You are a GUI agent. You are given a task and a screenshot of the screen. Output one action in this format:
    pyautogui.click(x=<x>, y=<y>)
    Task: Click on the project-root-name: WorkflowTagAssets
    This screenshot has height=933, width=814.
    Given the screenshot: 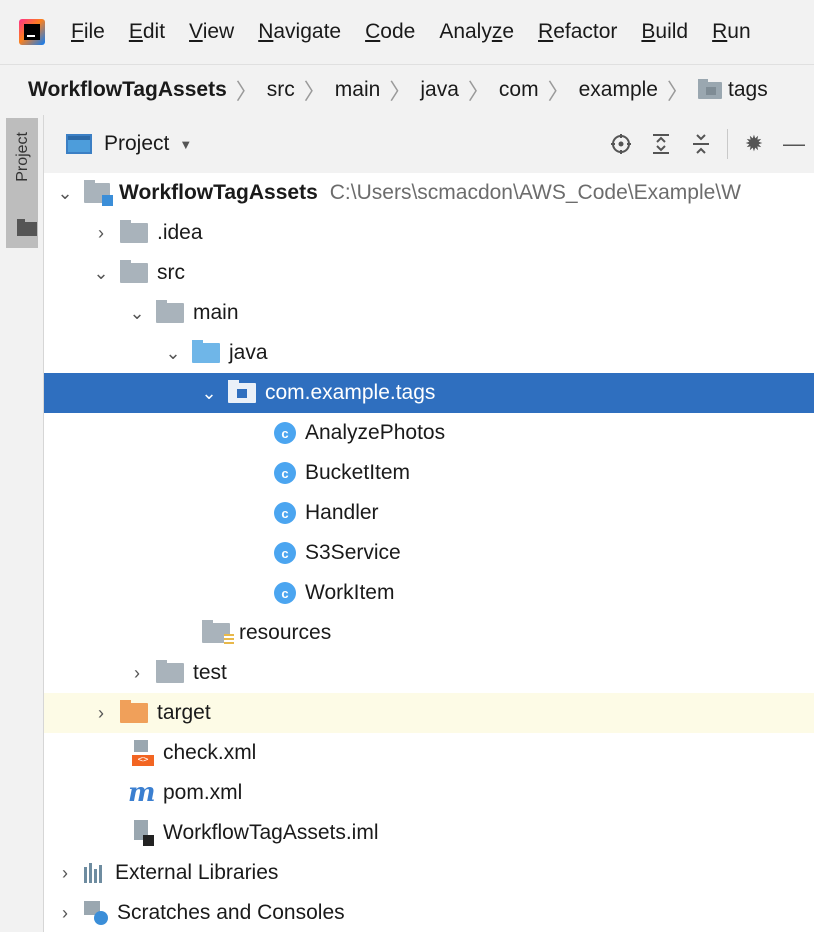 What is the action you would take?
    pyautogui.click(x=218, y=192)
    